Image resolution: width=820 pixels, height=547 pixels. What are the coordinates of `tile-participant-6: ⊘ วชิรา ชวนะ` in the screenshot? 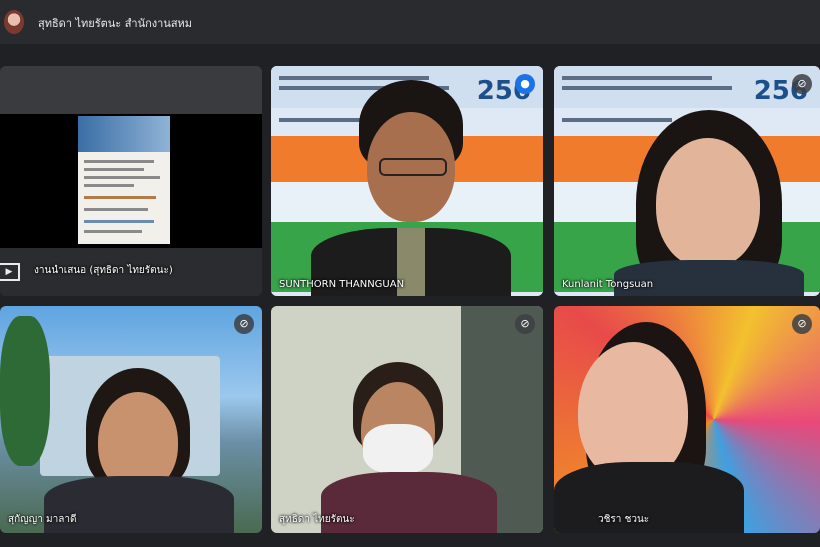 It's located at (687, 419).